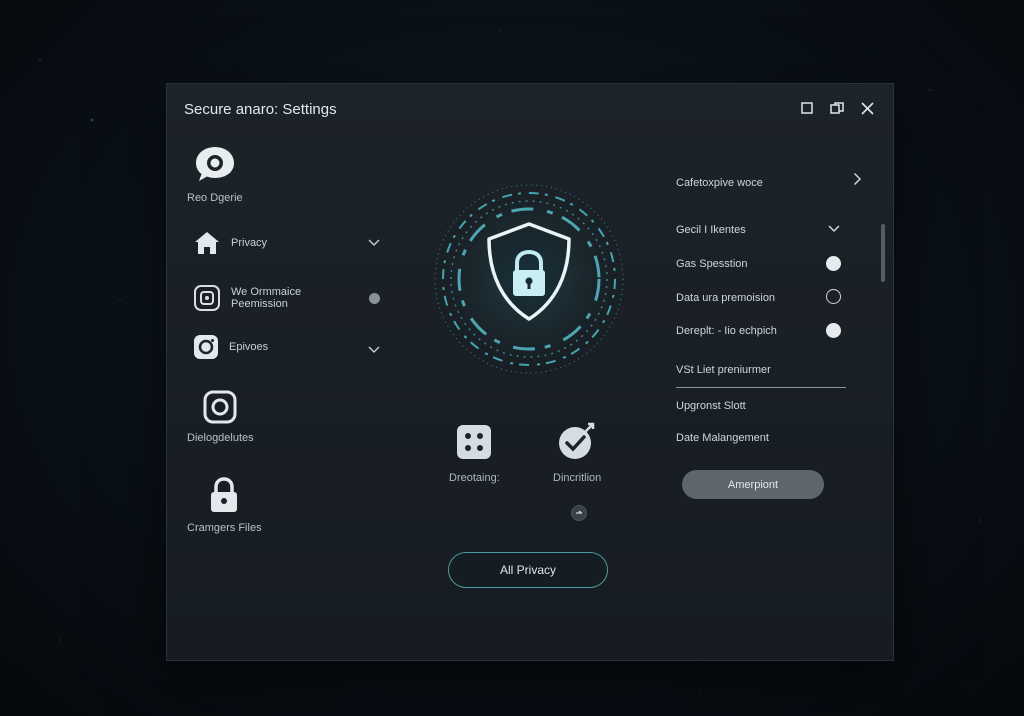  I want to click on sidebar-item-permission: We Ormmaice Peemission, so click(247, 298).